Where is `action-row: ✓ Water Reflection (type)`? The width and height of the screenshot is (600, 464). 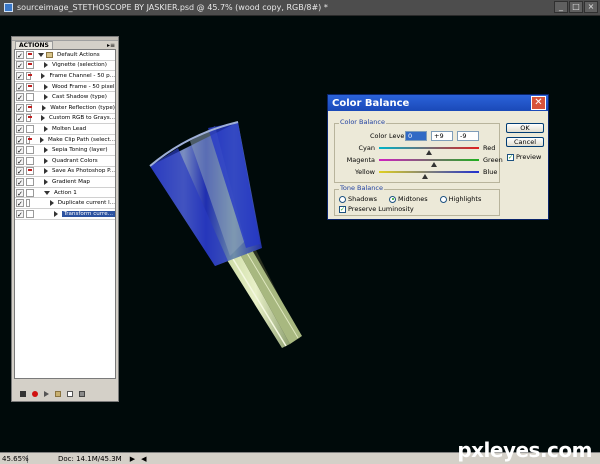
action-row: ✓ Water Reflection (type) is located at coordinates (65, 108).